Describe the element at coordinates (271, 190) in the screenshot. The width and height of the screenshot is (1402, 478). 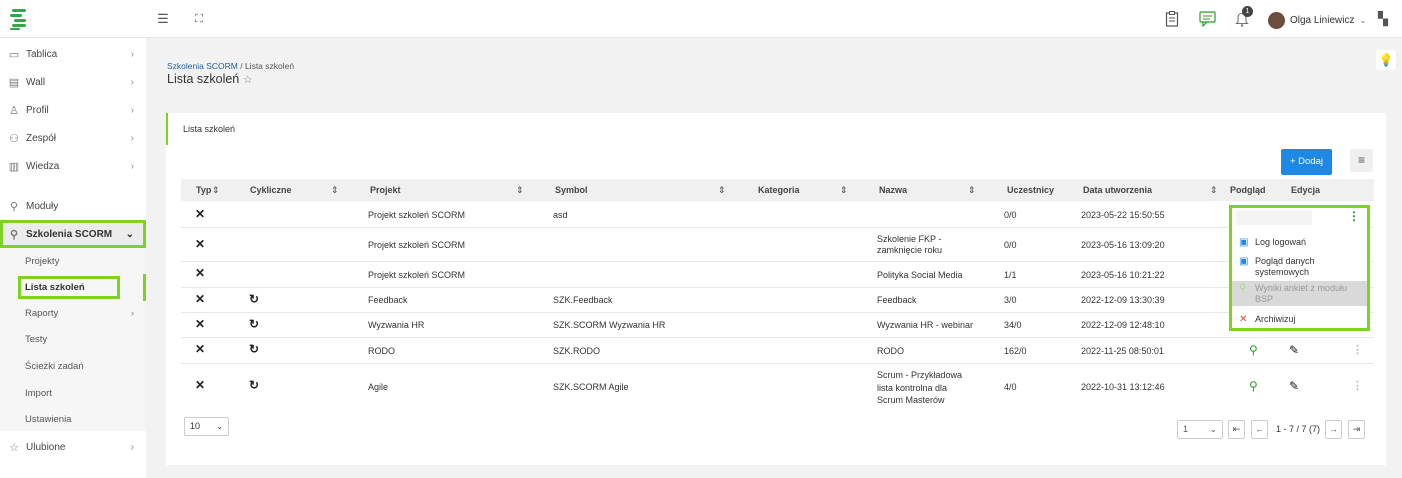
I see `column-header-cykliczne: Cykliczne` at that location.